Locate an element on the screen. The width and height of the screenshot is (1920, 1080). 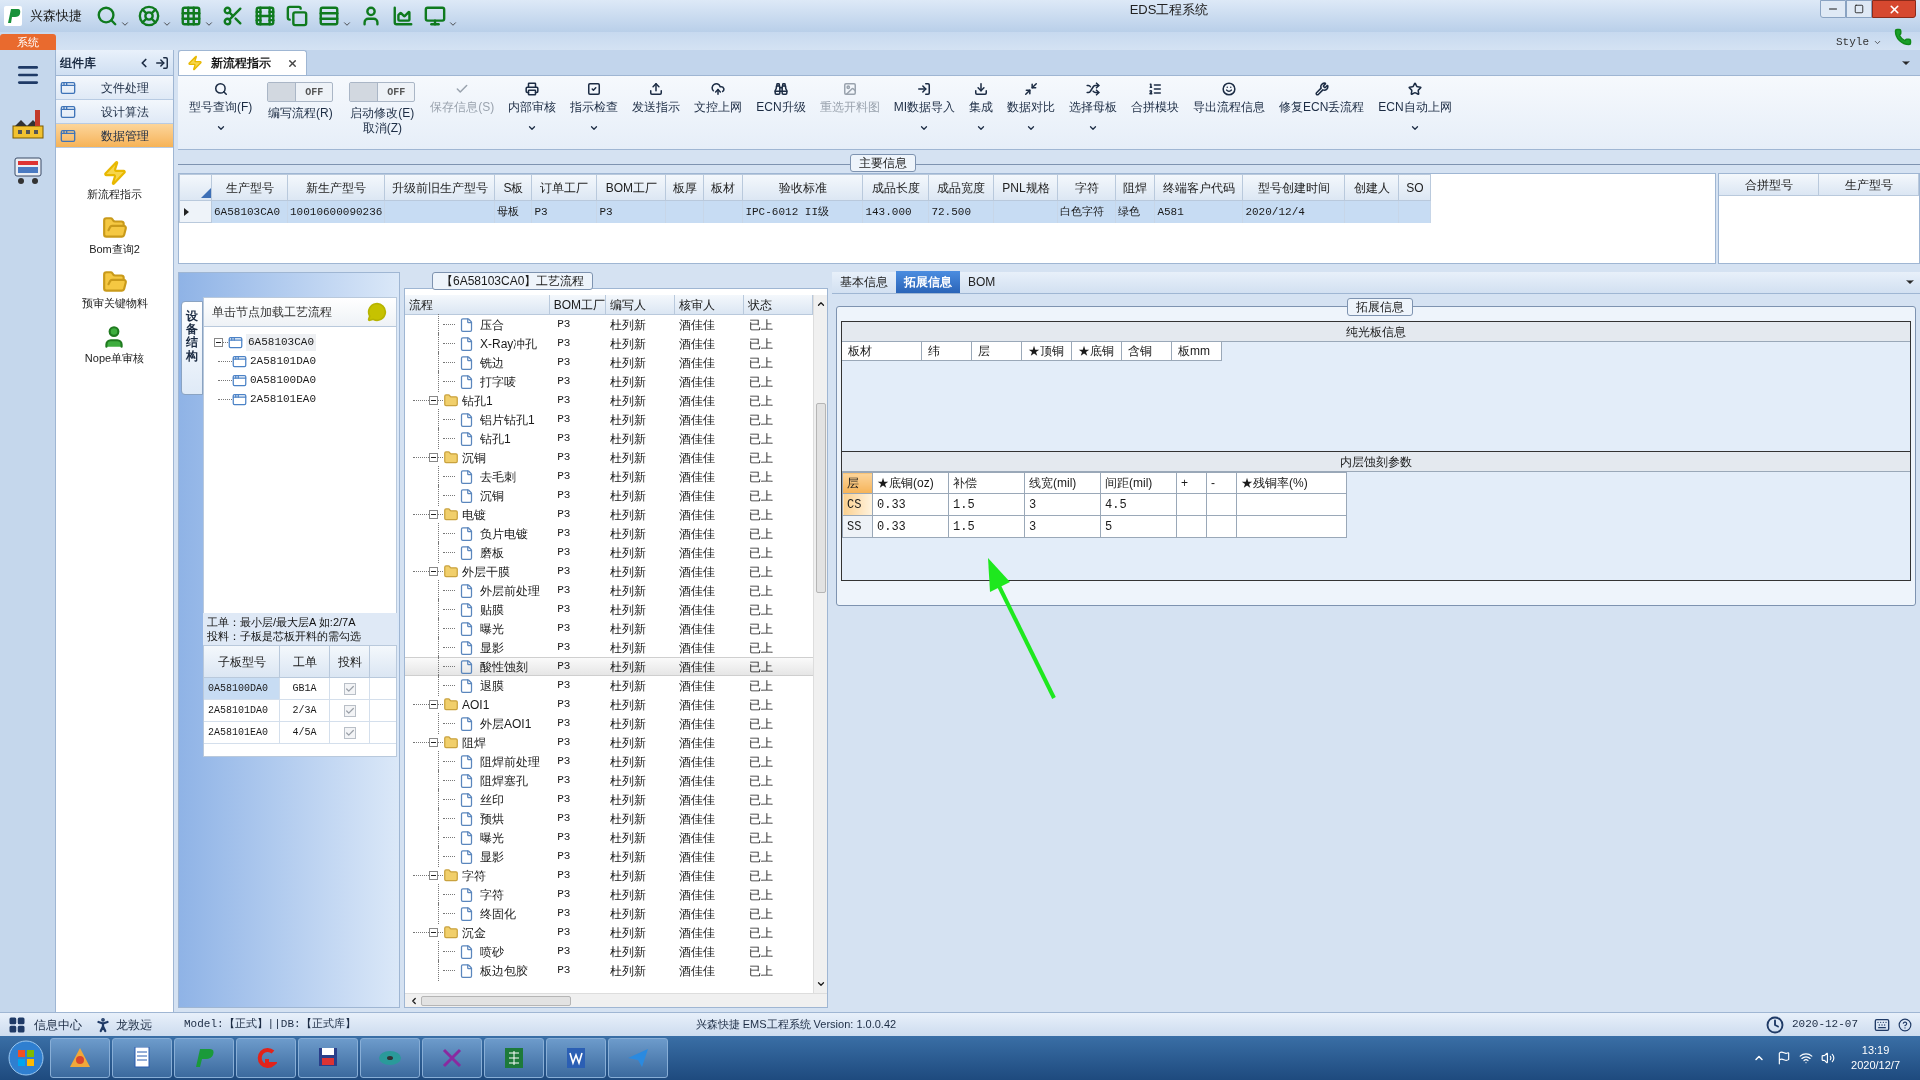
column-header: 阻焊 is located at coordinates (1135, 187).